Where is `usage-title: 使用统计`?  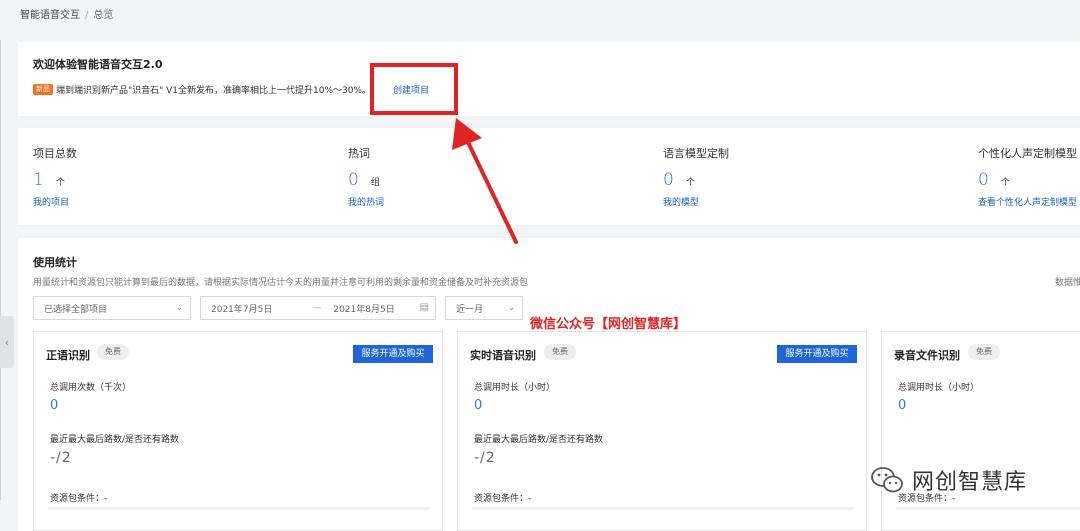 usage-title: 使用统计 is located at coordinates (55, 262).